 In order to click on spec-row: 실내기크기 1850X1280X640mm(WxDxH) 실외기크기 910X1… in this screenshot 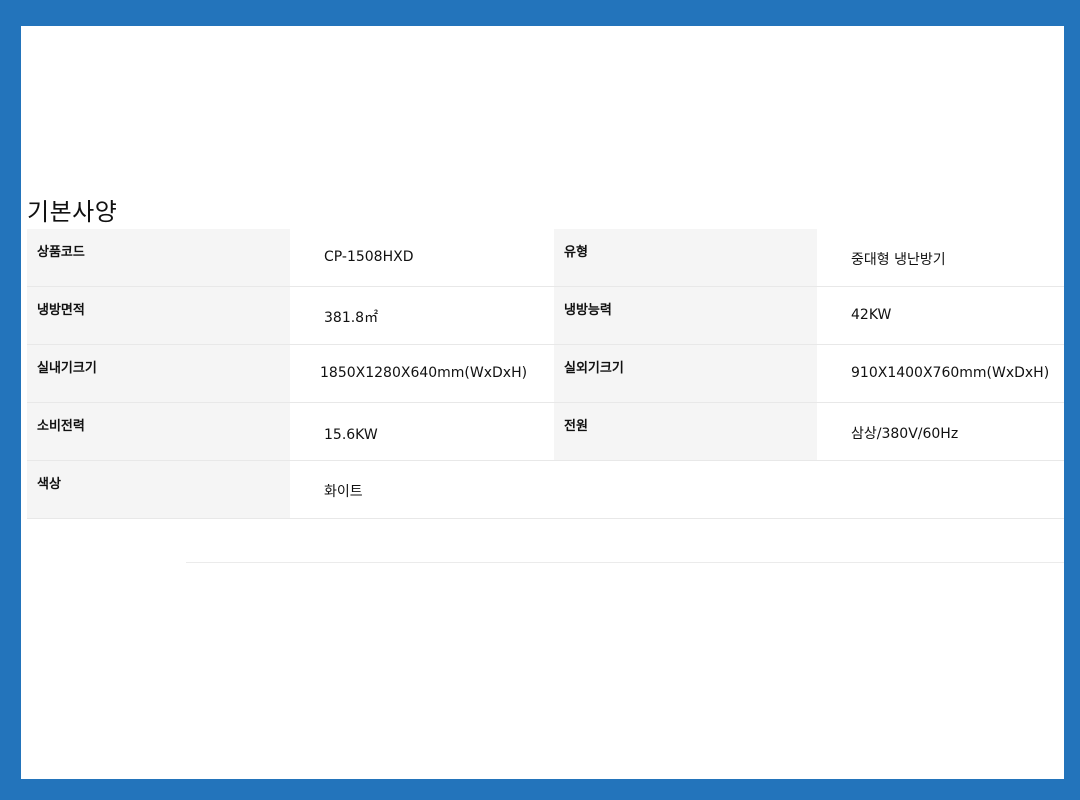, I will do `click(545, 374)`.